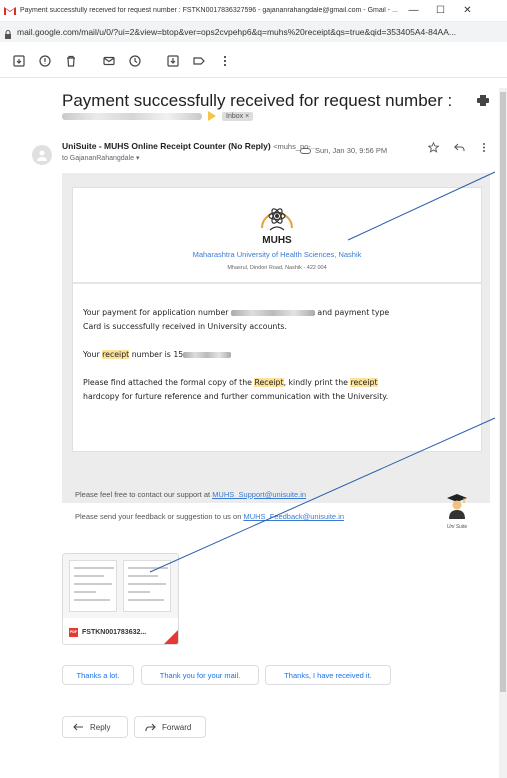 The image size is (507, 778). What do you see at coordinates (177, 727) in the screenshot?
I see `forward-label: Forward` at bounding box center [177, 727].